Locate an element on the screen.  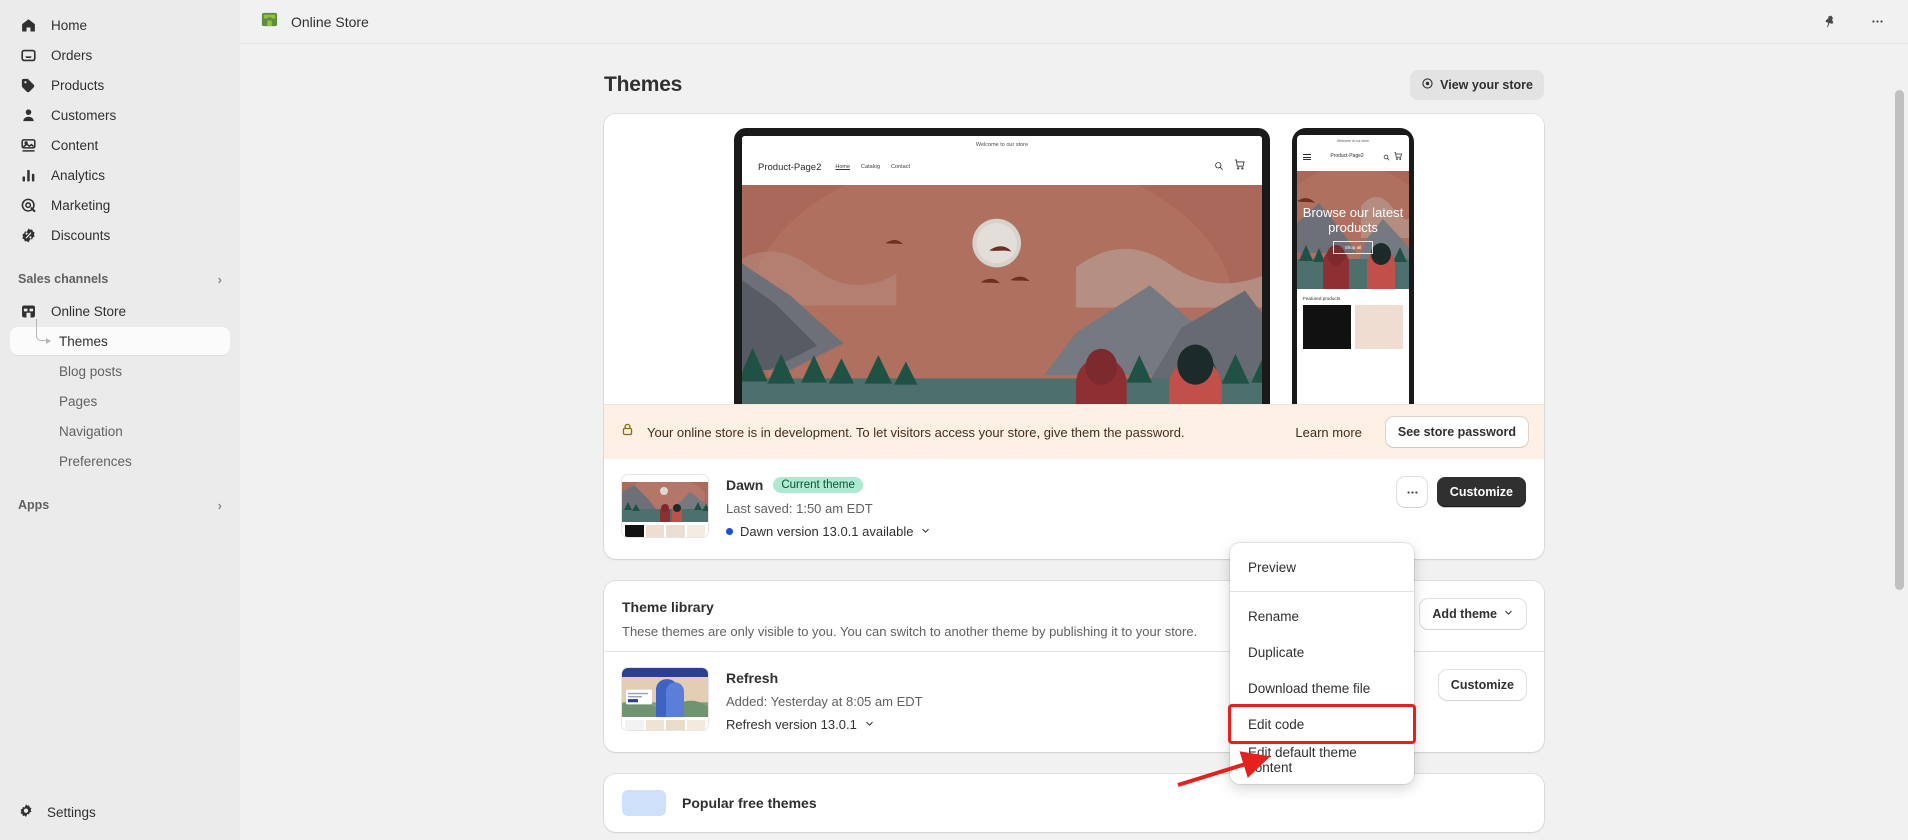
chevron-right-icon: › is located at coordinates (219, 505).